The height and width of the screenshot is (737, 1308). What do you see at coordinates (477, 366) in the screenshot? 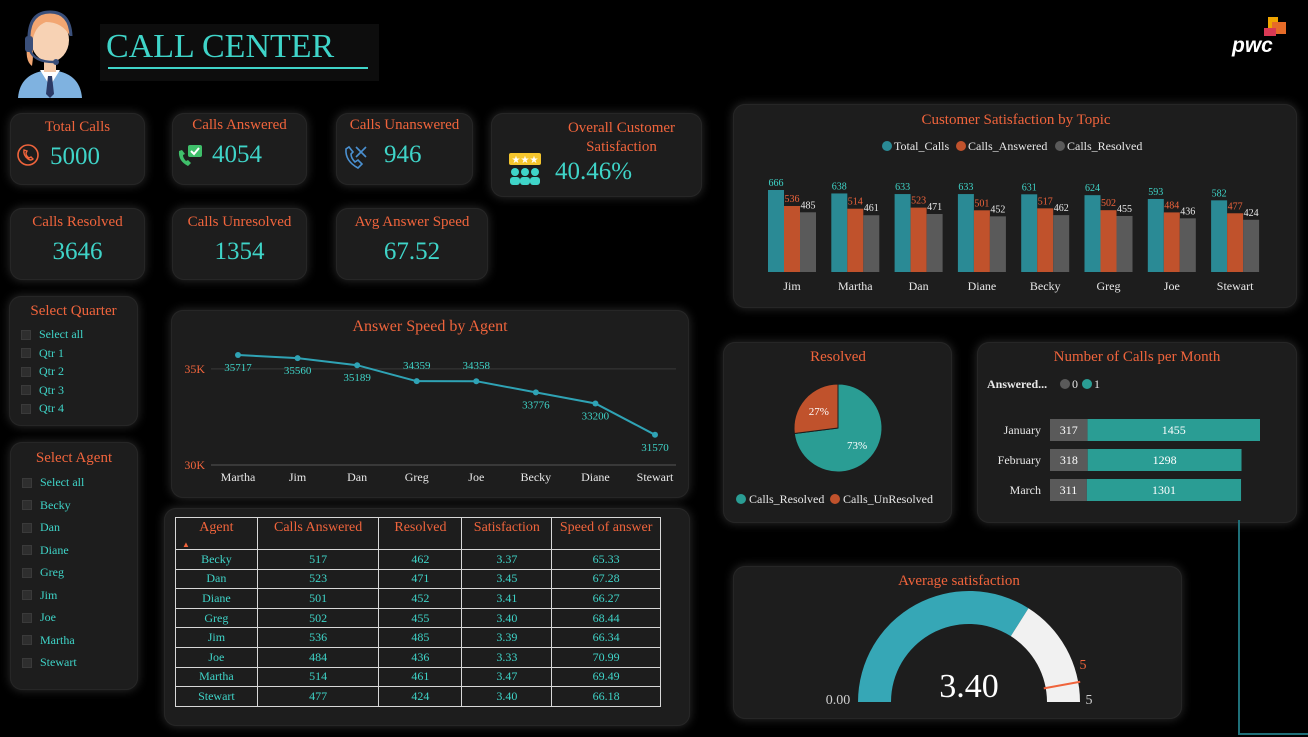
I see `data-label: 34358` at bounding box center [477, 366].